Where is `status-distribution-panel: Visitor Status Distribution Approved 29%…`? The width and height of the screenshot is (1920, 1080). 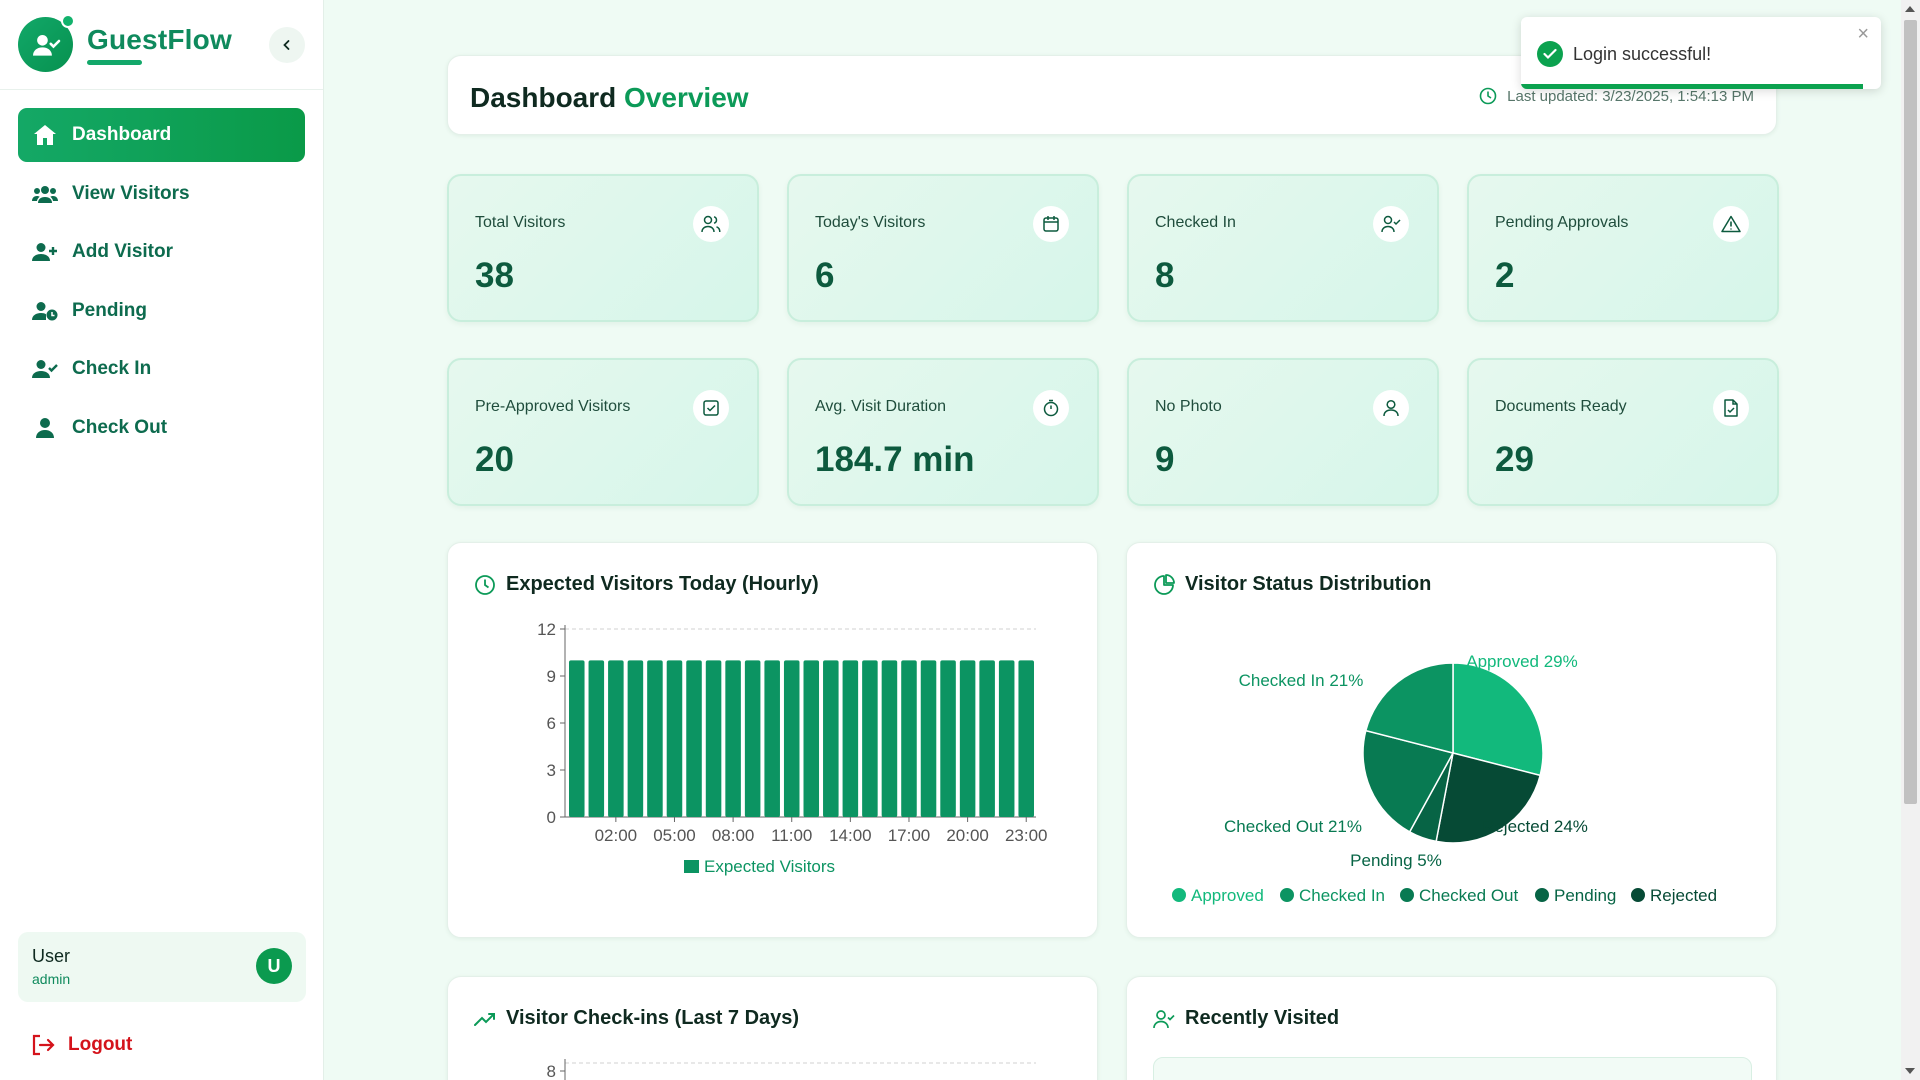 status-distribution-panel: Visitor Status Distribution Approved 29%… is located at coordinates (1451, 740).